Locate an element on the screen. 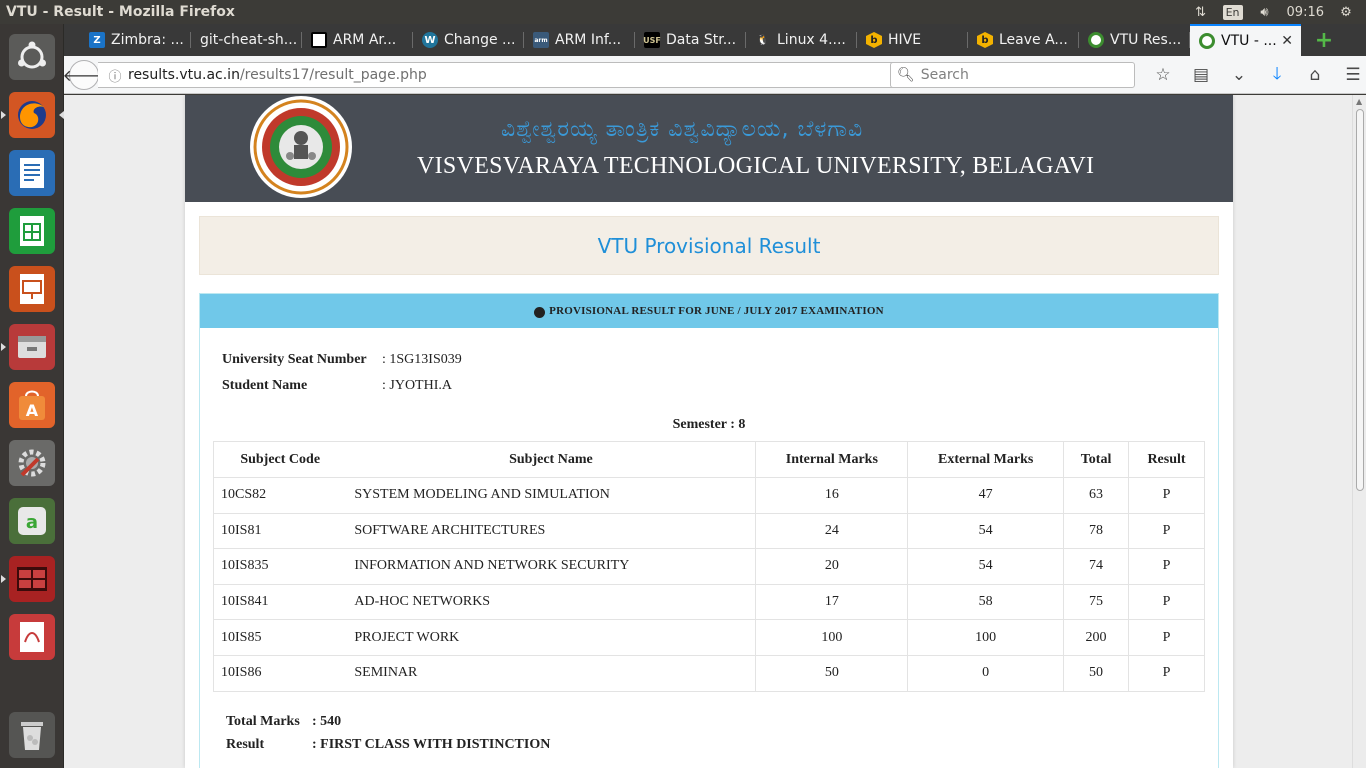 Image resolution: width=1366 pixels, height=768 pixels. new-tab-plus-icon: + is located at coordinates (1324, 40).